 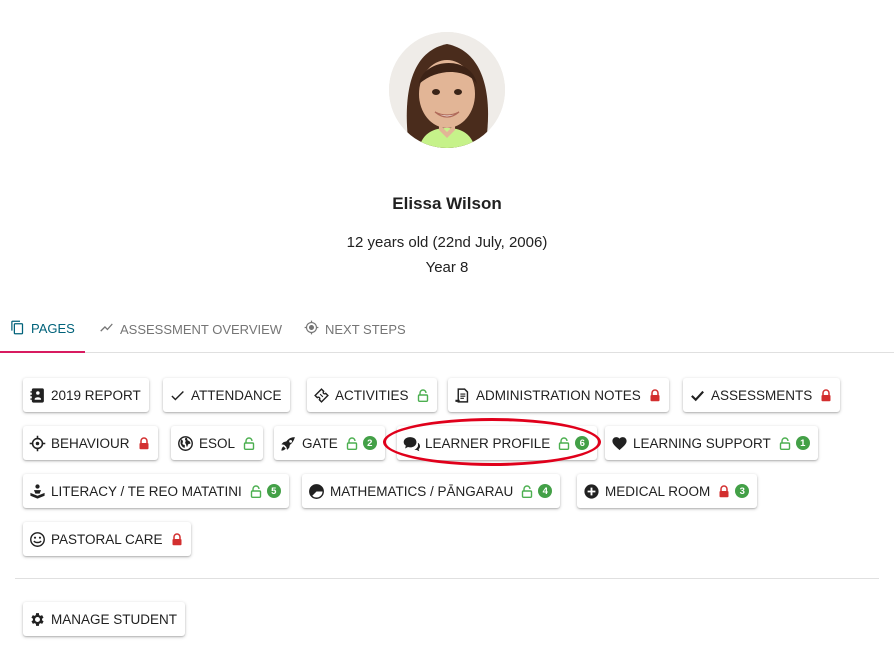 What do you see at coordinates (37, 619) in the screenshot?
I see `gear-icon` at bounding box center [37, 619].